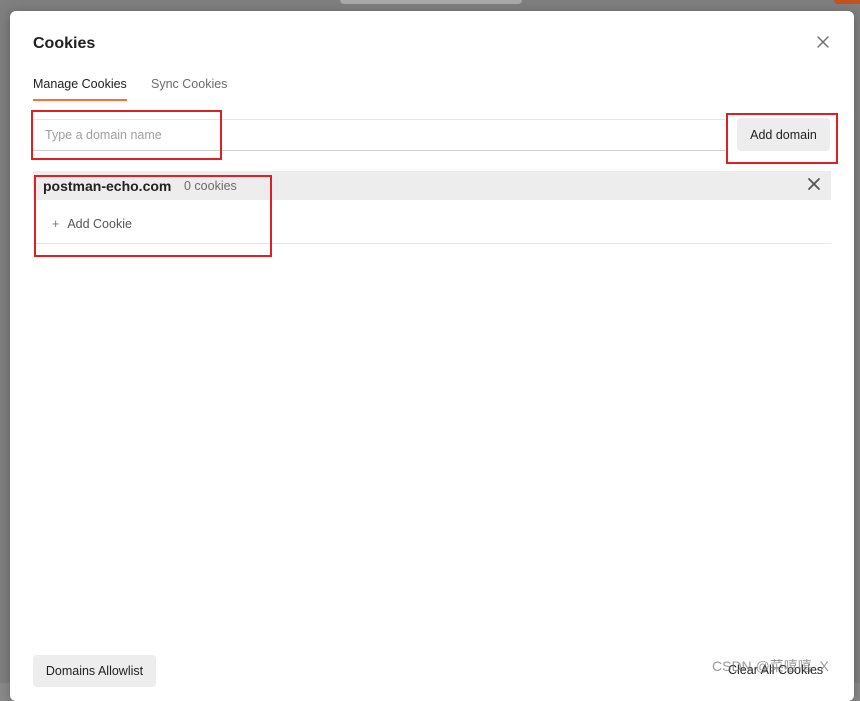 This screenshot has height=701, width=860. I want to click on add-cookie-label: Add Cookie, so click(99, 224).